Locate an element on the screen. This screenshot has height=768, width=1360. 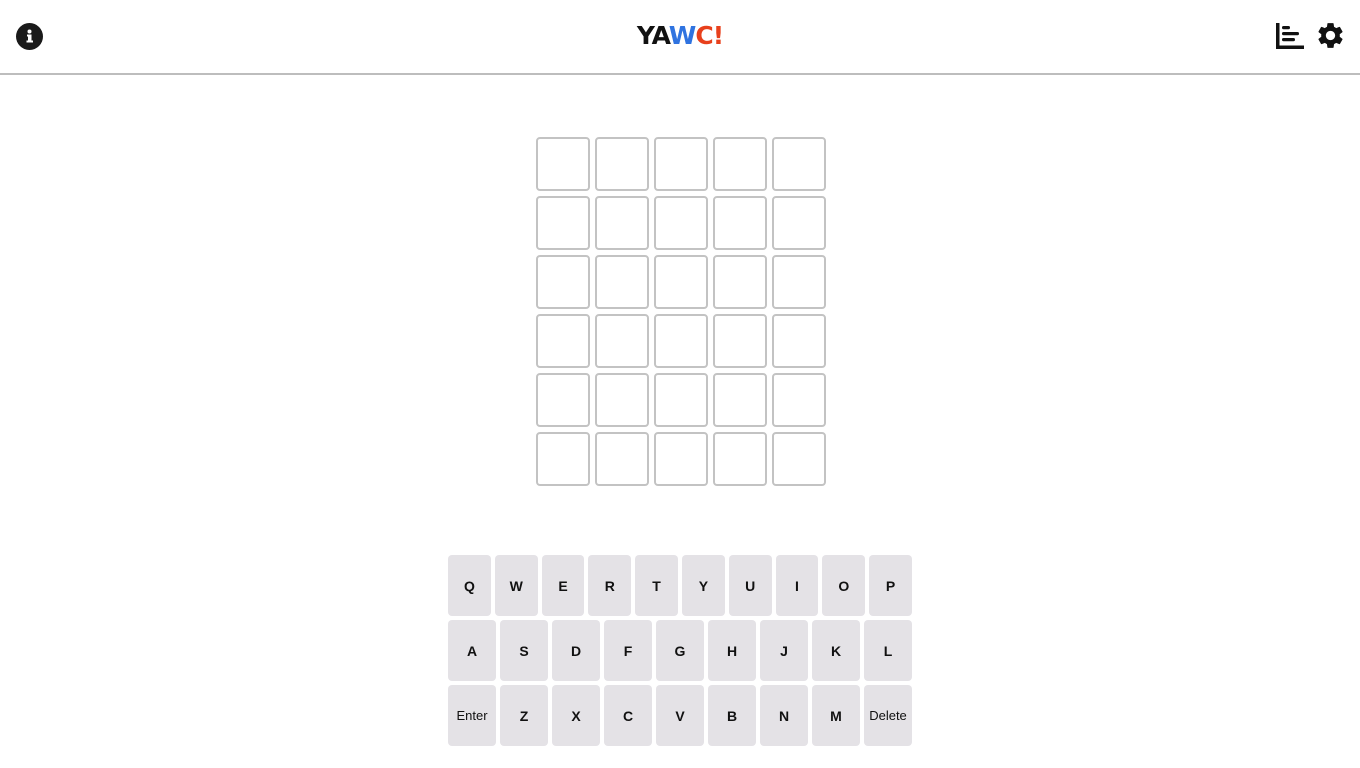
stats-icon is located at coordinates (1290, 36).